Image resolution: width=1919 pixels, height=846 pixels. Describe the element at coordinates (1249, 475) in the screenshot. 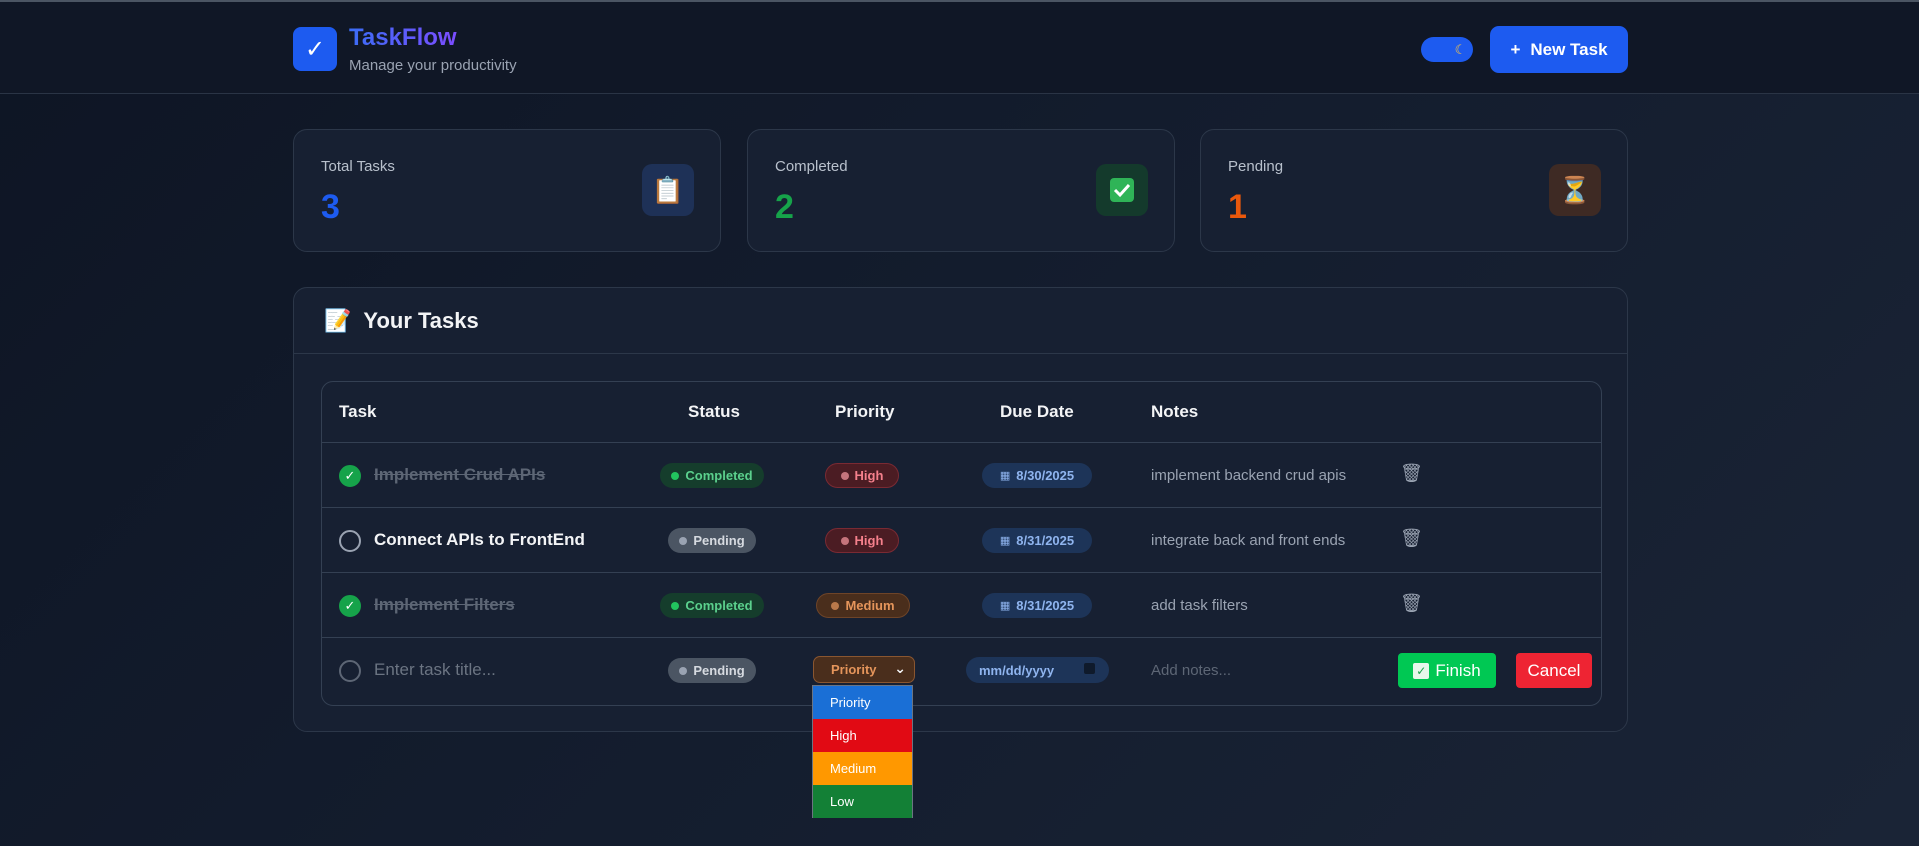

I see `task-notes: implement backend crud apis` at that location.